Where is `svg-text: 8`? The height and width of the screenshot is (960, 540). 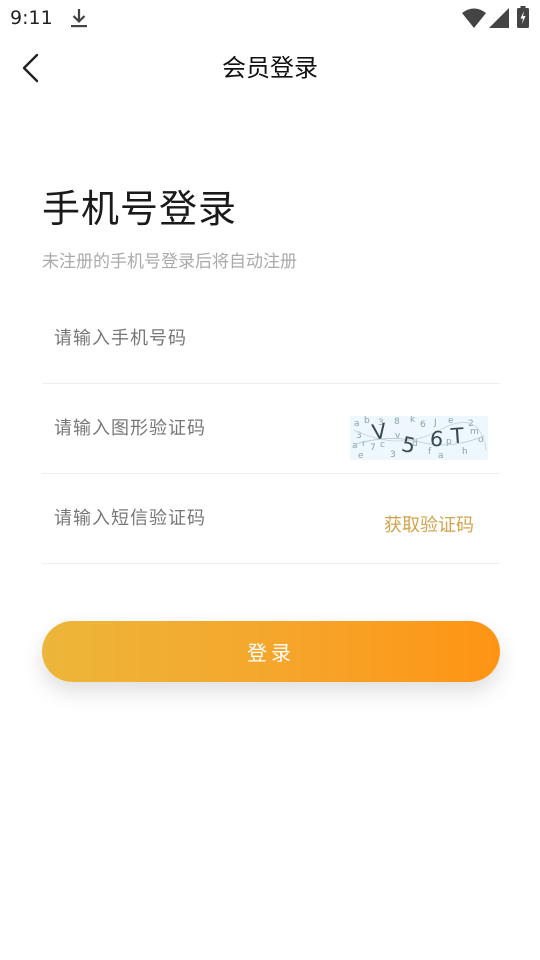 svg-text: 8 is located at coordinates (397, 422).